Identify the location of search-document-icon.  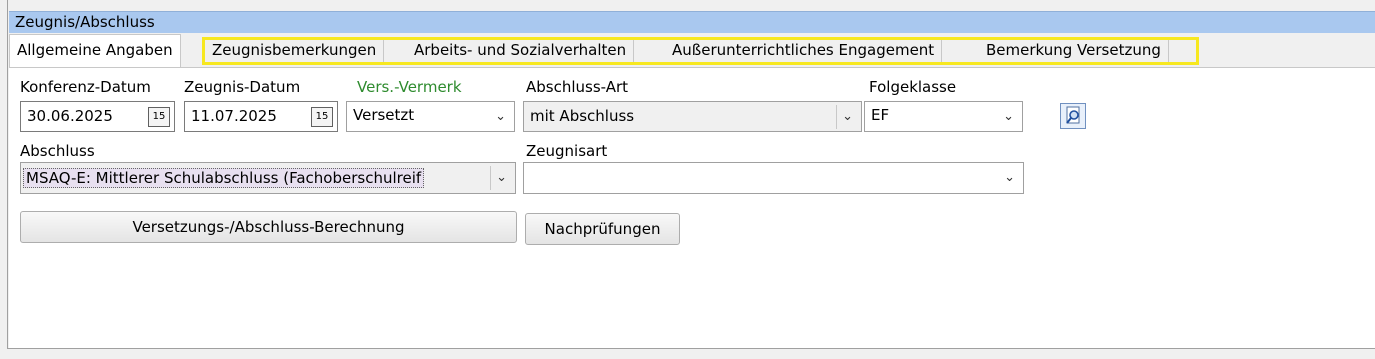
(1073, 116).